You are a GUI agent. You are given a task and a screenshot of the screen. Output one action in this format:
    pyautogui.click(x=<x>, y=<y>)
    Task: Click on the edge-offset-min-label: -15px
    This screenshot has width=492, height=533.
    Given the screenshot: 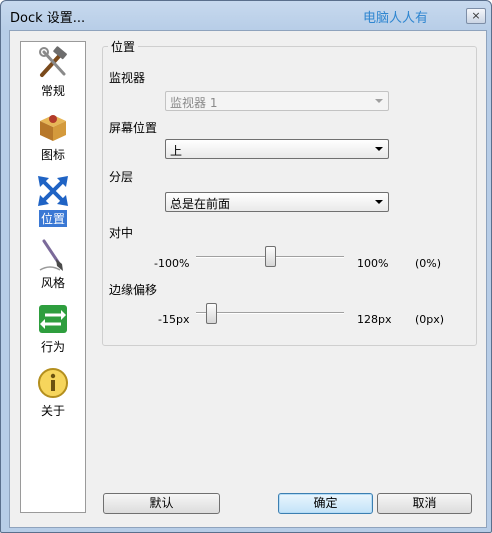 What is the action you would take?
    pyautogui.click(x=174, y=319)
    